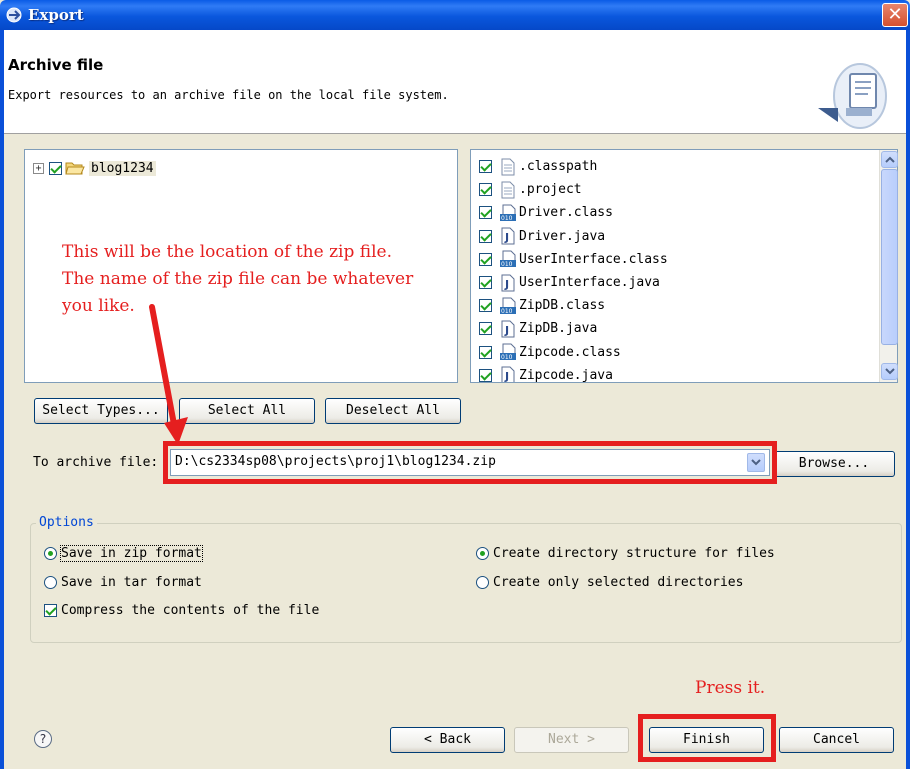 The height and width of the screenshot is (769, 910). I want to click on tar-format-option: Save in tar format, so click(123, 582).